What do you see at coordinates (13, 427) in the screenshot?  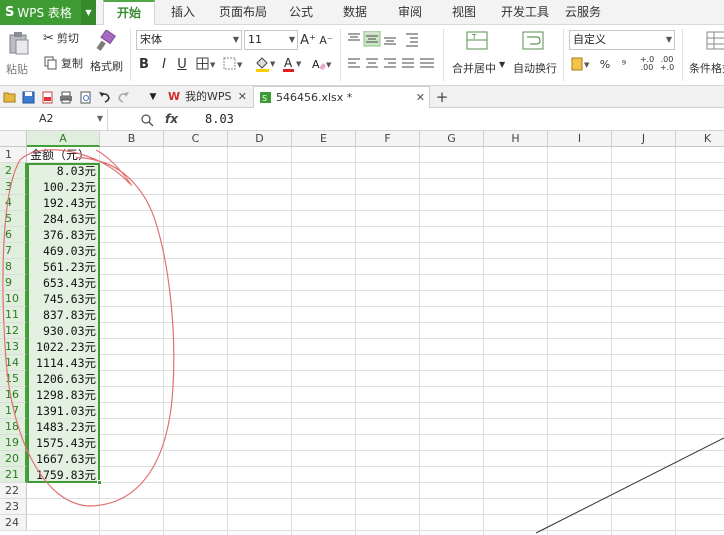 I see `row-header-18: 18` at bounding box center [13, 427].